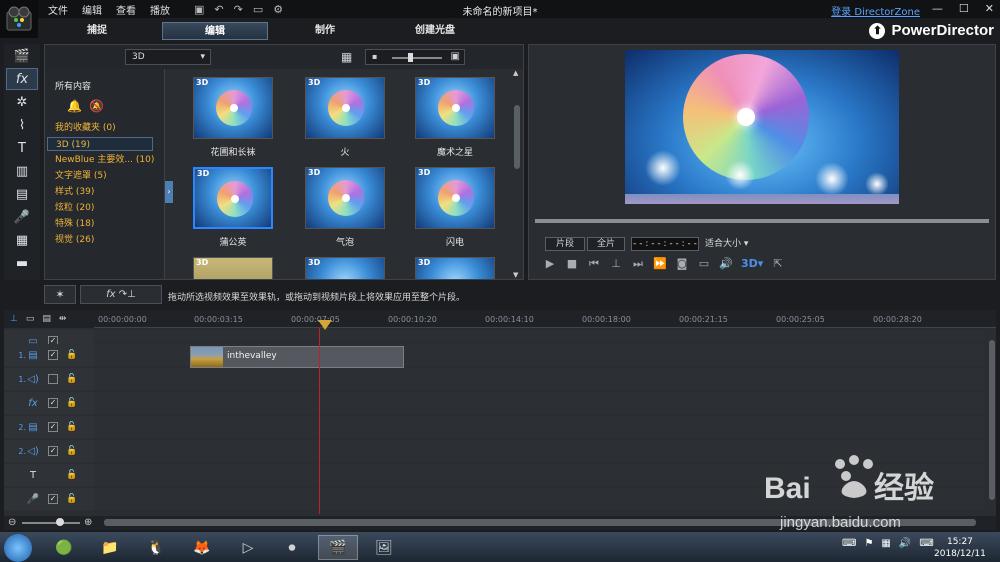 This screenshot has width=1000, height=562. Describe the element at coordinates (22, 194) in the screenshot. I see `audio-mixing-icon: ▤` at that location.